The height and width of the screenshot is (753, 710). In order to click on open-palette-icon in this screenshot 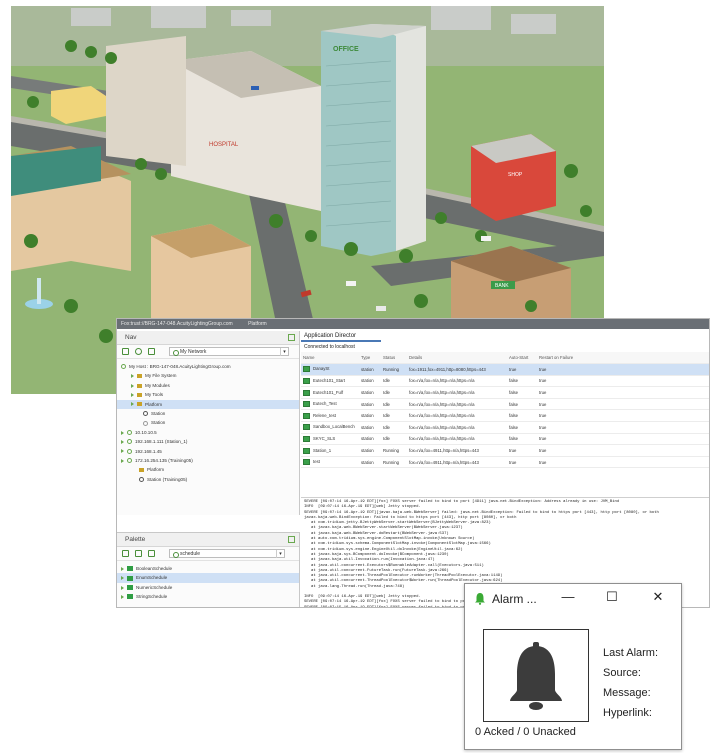, I will do `click(125, 553)`.